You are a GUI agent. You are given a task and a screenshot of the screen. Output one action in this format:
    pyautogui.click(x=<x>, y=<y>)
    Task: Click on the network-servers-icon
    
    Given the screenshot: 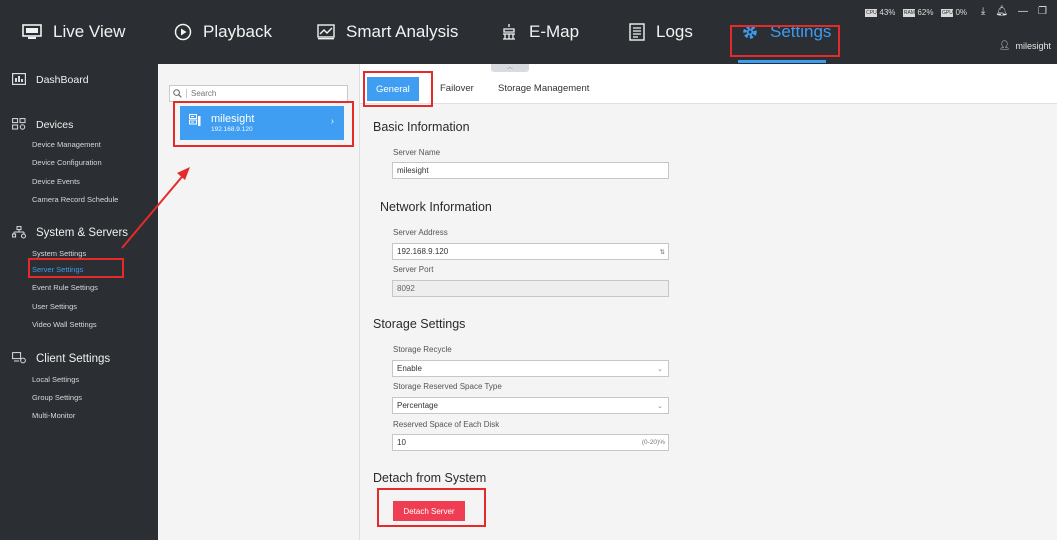 What is the action you would take?
    pyautogui.click(x=20, y=233)
    